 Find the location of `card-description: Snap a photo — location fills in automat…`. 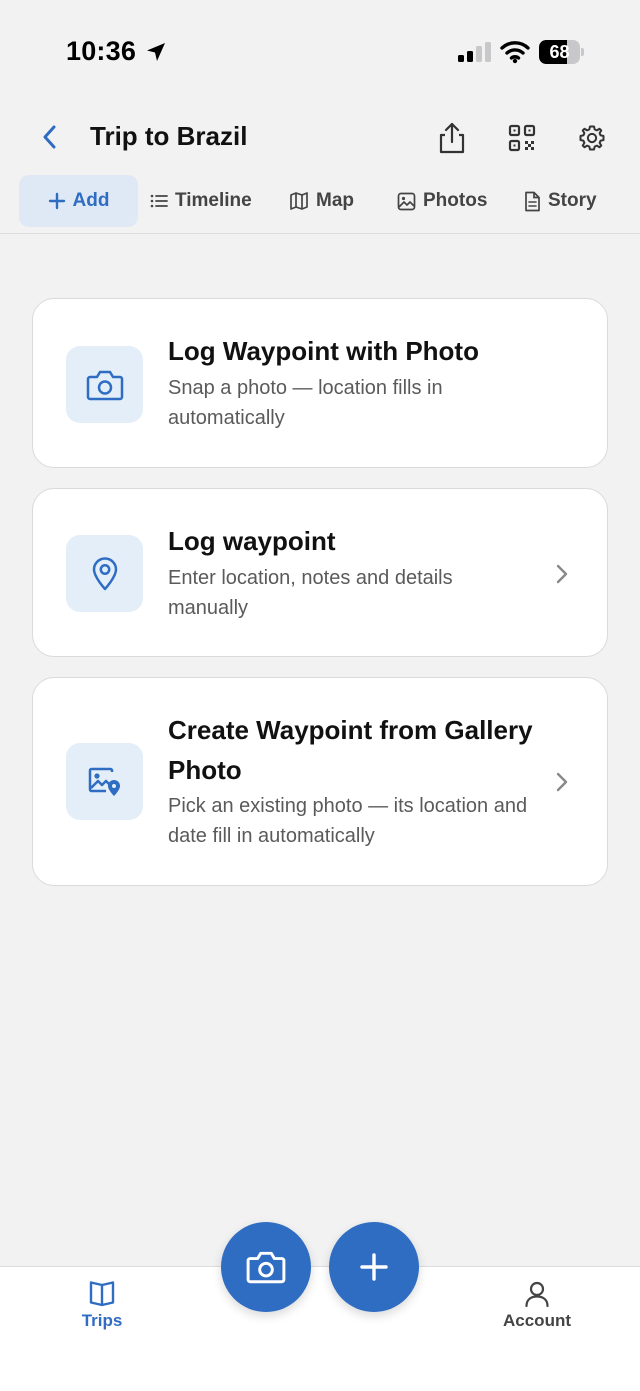

card-description: Snap a photo — location fills in automat… is located at coordinates (305, 403).